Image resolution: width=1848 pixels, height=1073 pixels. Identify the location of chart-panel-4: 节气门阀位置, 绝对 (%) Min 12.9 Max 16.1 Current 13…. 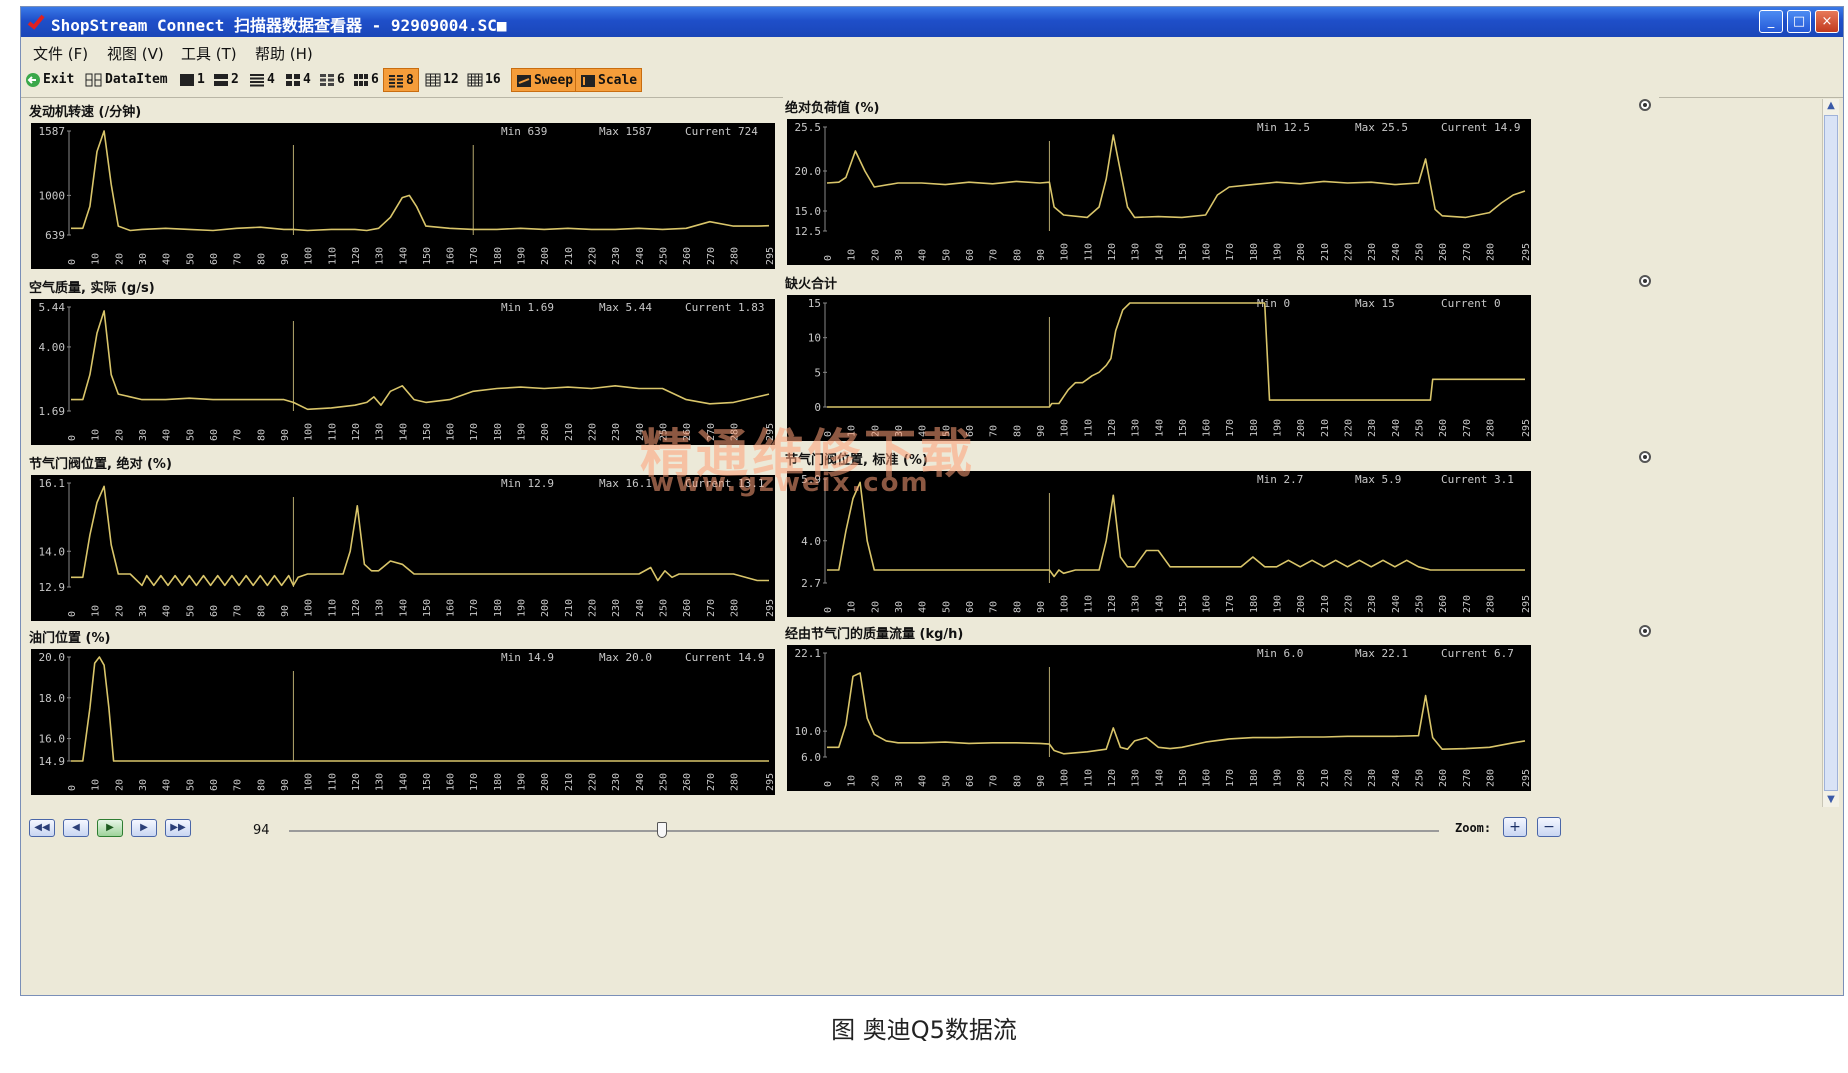
(465, 539).